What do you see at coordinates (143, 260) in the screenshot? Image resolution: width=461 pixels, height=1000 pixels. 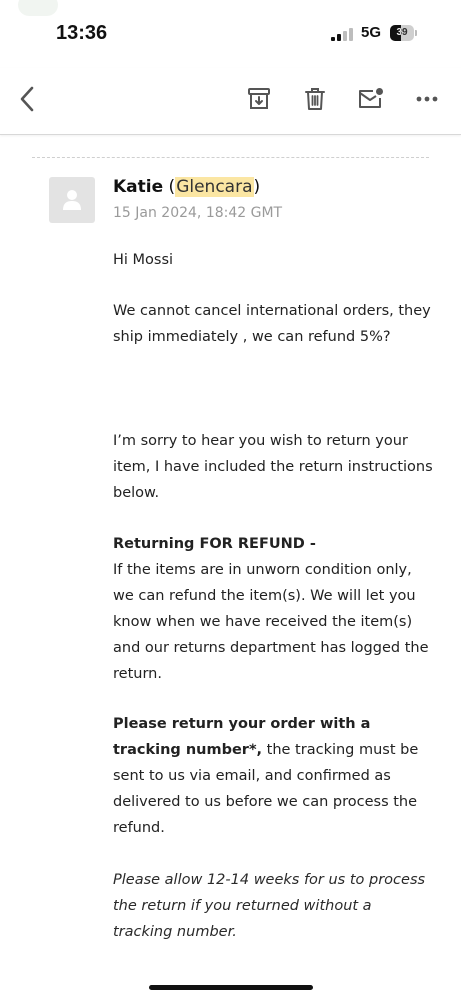 I see `greeting: Hi Mossi` at bounding box center [143, 260].